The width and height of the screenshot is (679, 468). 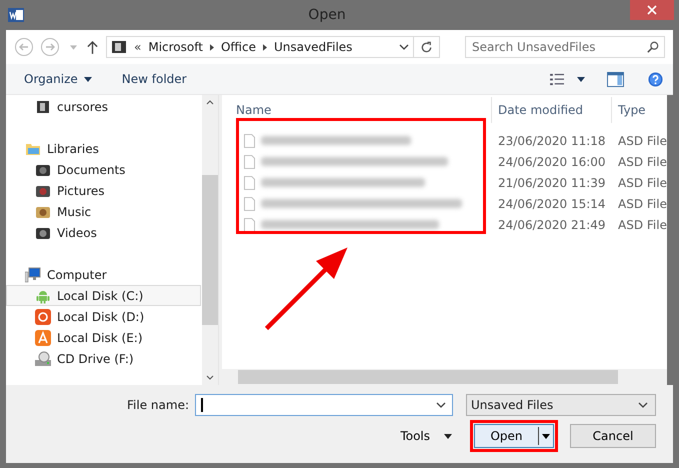 I want to click on close-button, so click(x=652, y=10).